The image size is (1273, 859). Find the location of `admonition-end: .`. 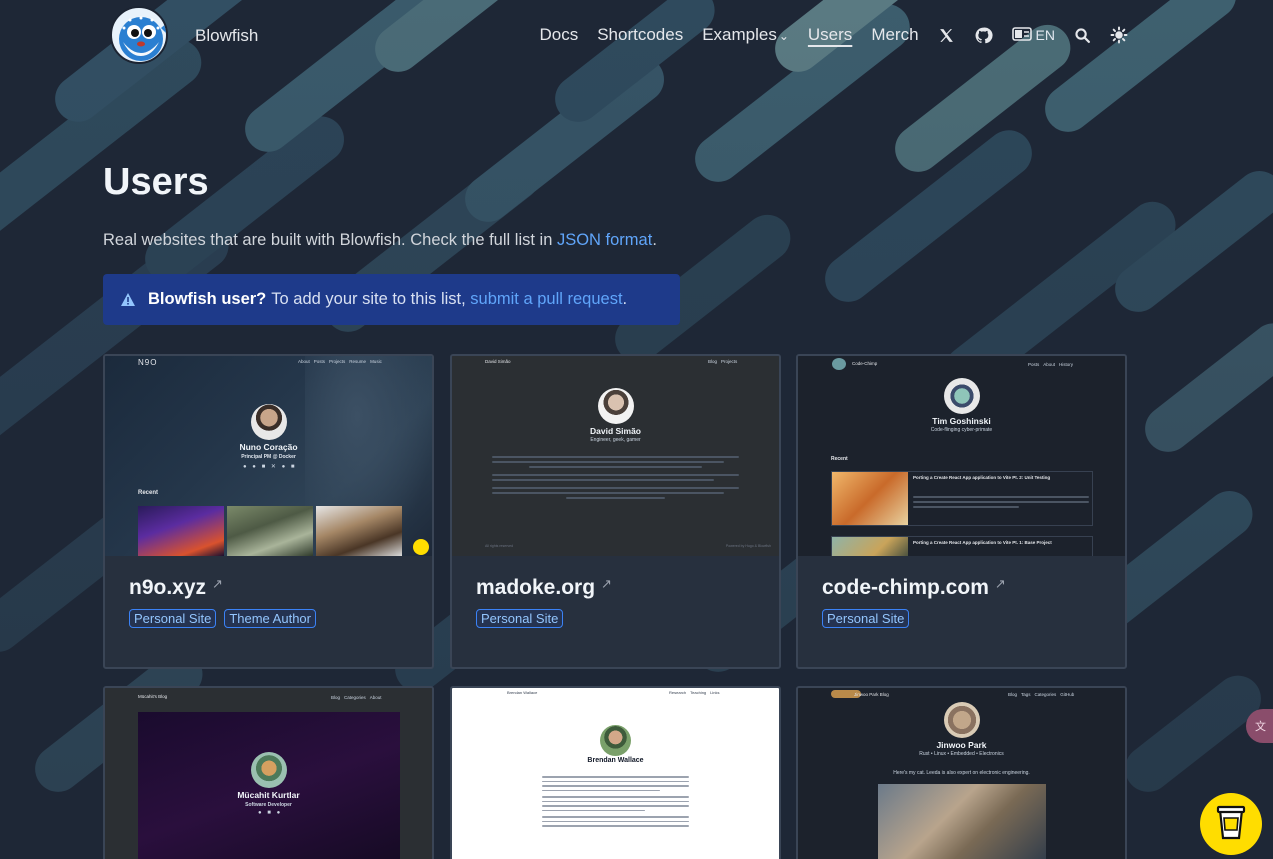

admonition-end: . is located at coordinates (625, 299).